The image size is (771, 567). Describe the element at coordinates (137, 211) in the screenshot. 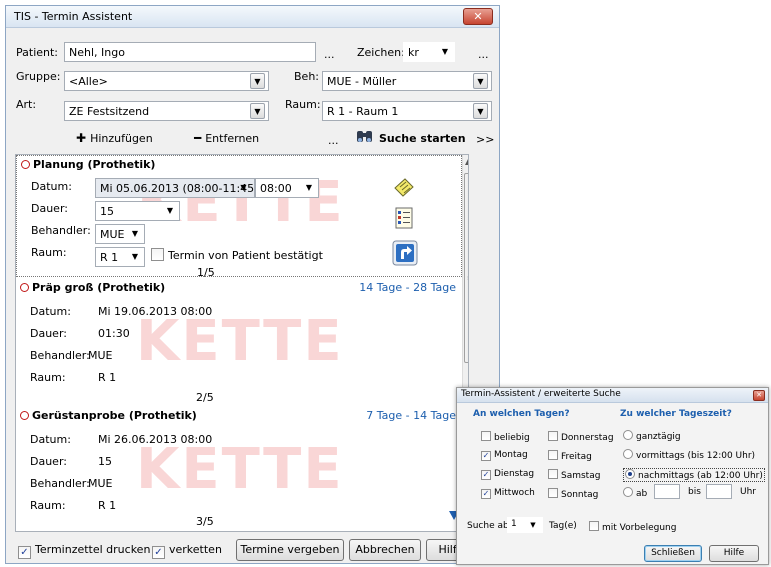

I see `dauer-select: 15 ▼` at that location.